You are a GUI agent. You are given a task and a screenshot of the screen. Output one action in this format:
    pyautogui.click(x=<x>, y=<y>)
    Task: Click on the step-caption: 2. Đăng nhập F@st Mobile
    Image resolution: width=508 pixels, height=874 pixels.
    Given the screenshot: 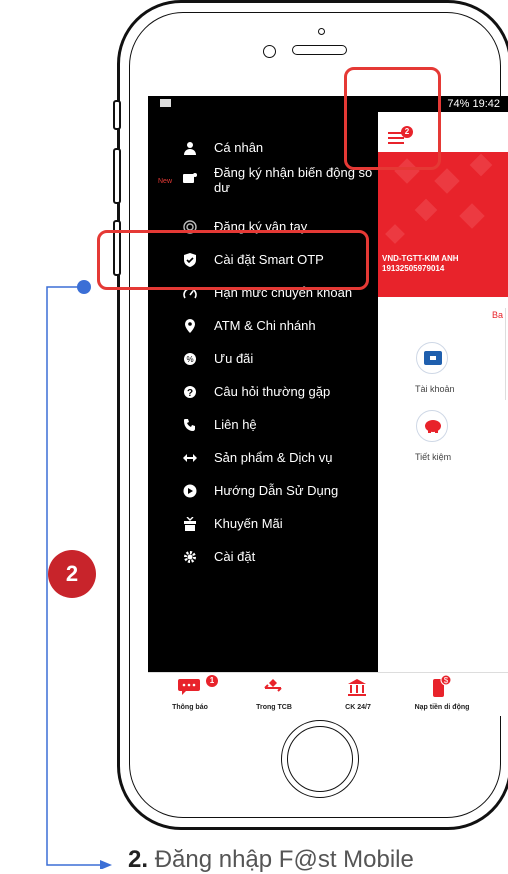 What is the action you would take?
    pyautogui.click(x=271, y=860)
    